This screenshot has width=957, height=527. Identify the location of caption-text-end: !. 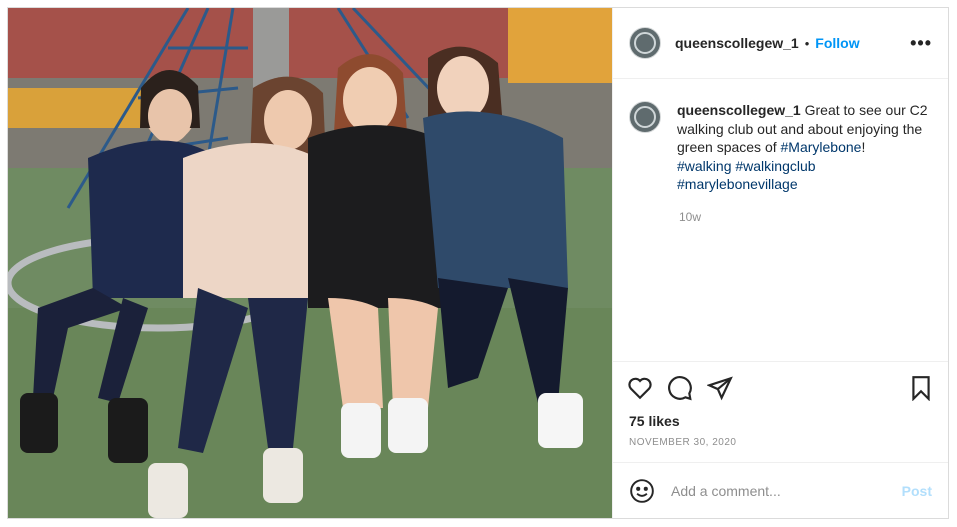
(863, 147).